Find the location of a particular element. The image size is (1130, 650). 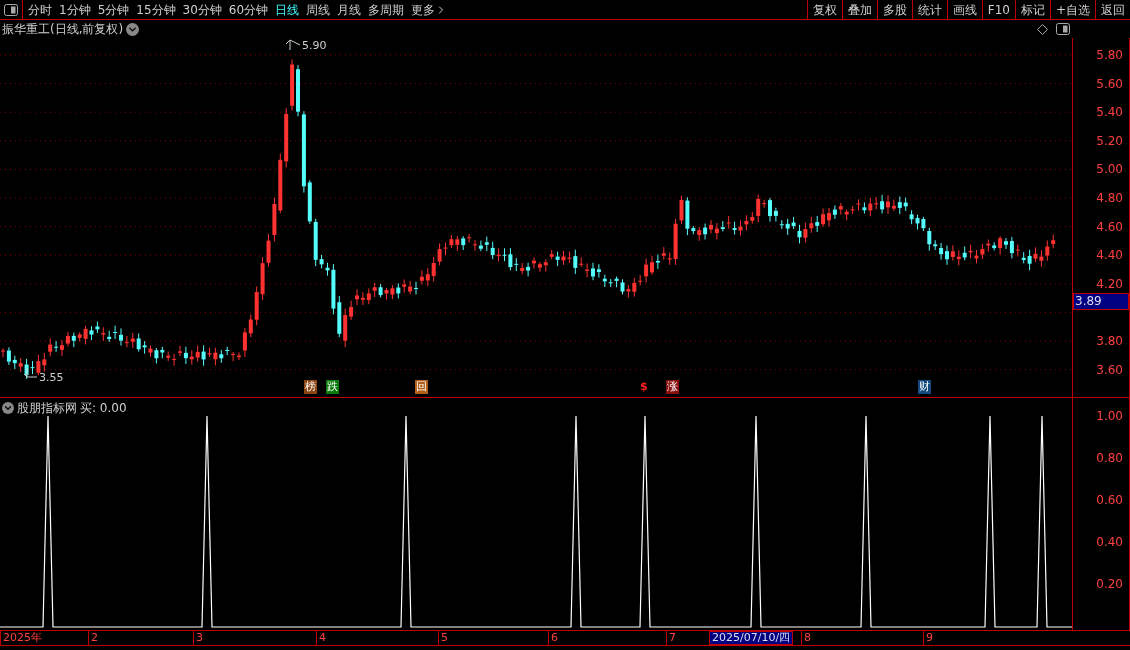

event-marker: 榜 is located at coordinates (310, 387).